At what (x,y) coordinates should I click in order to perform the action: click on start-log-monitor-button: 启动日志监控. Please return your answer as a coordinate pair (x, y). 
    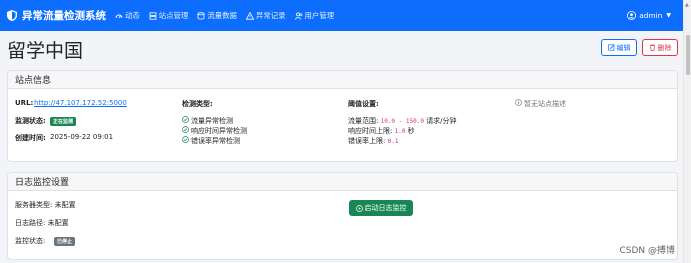
    Looking at the image, I should click on (381, 208).